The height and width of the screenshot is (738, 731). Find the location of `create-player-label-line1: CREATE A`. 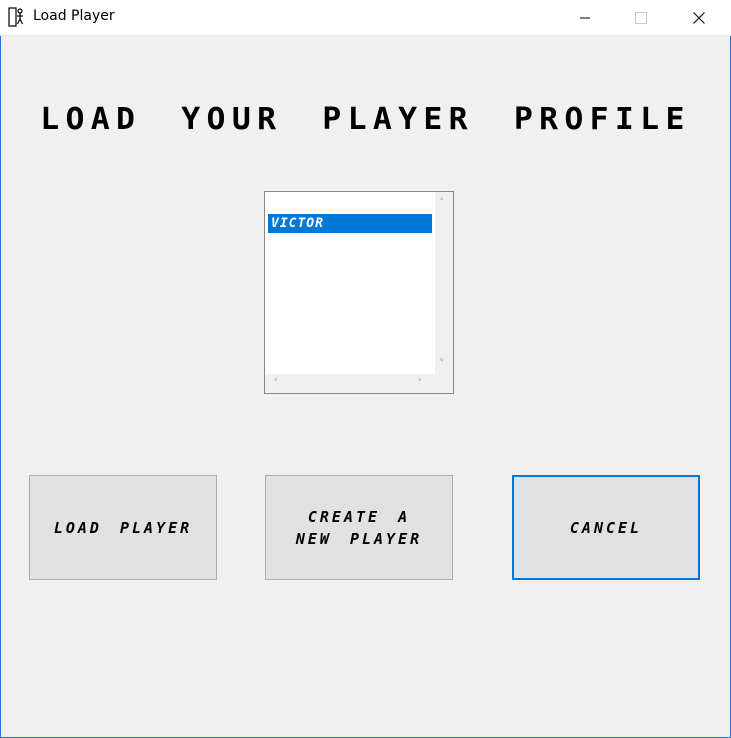

create-player-label-line1: CREATE A is located at coordinates (359, 516).